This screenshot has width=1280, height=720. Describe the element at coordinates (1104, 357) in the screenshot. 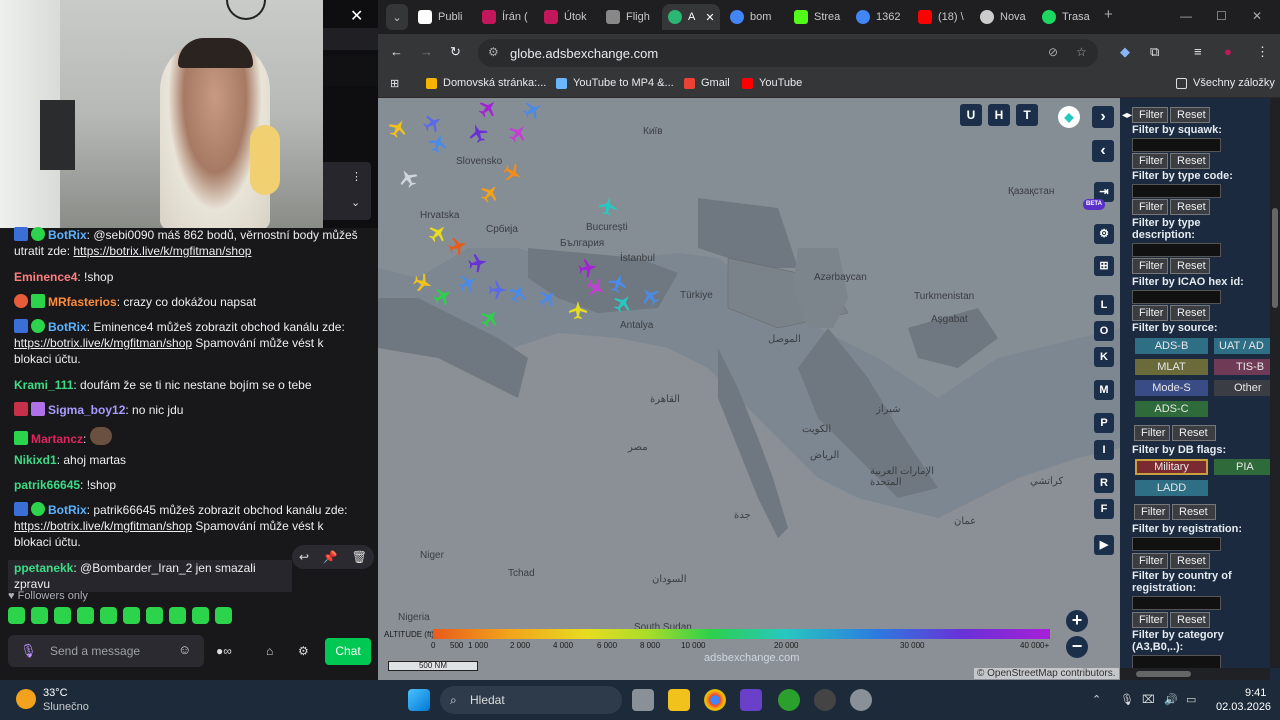

I see `map-button-k: K` at that location.